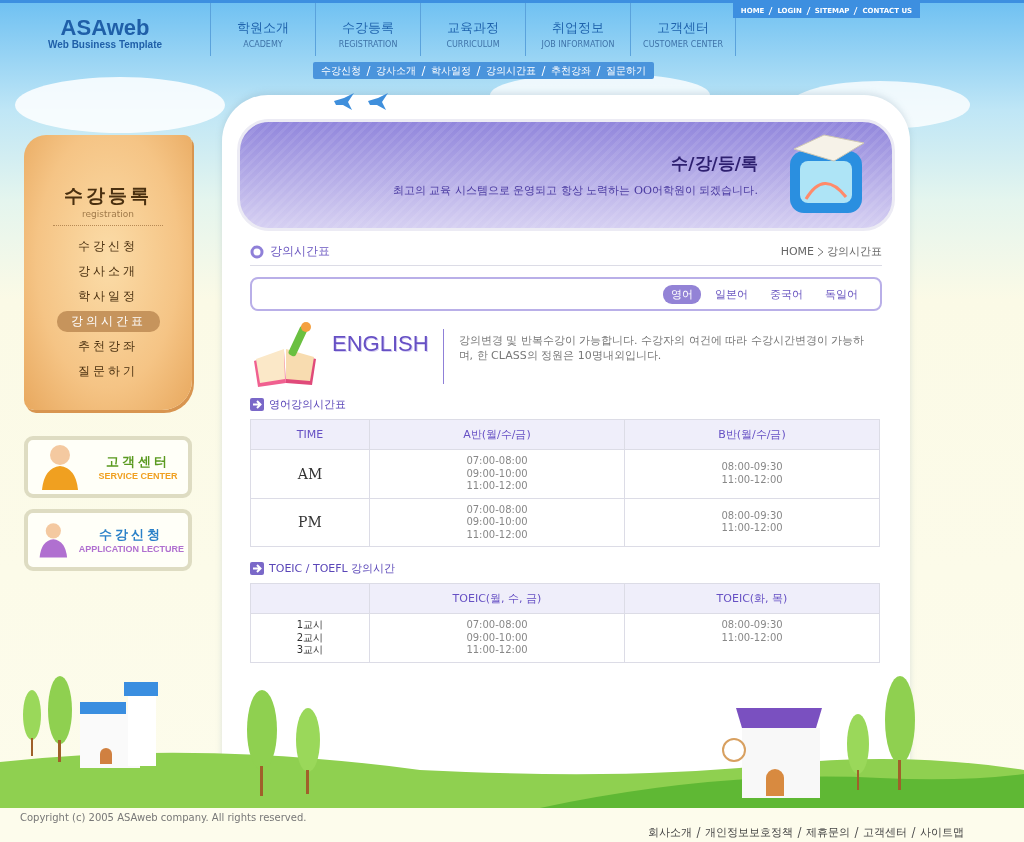 Image resolution: width=1024 pixels, height=842 pixels. Describe the element at coordinates (332, 568) in the screenshot. I see `section-title: TOEIC / TOEFL 강의시간` at that location.